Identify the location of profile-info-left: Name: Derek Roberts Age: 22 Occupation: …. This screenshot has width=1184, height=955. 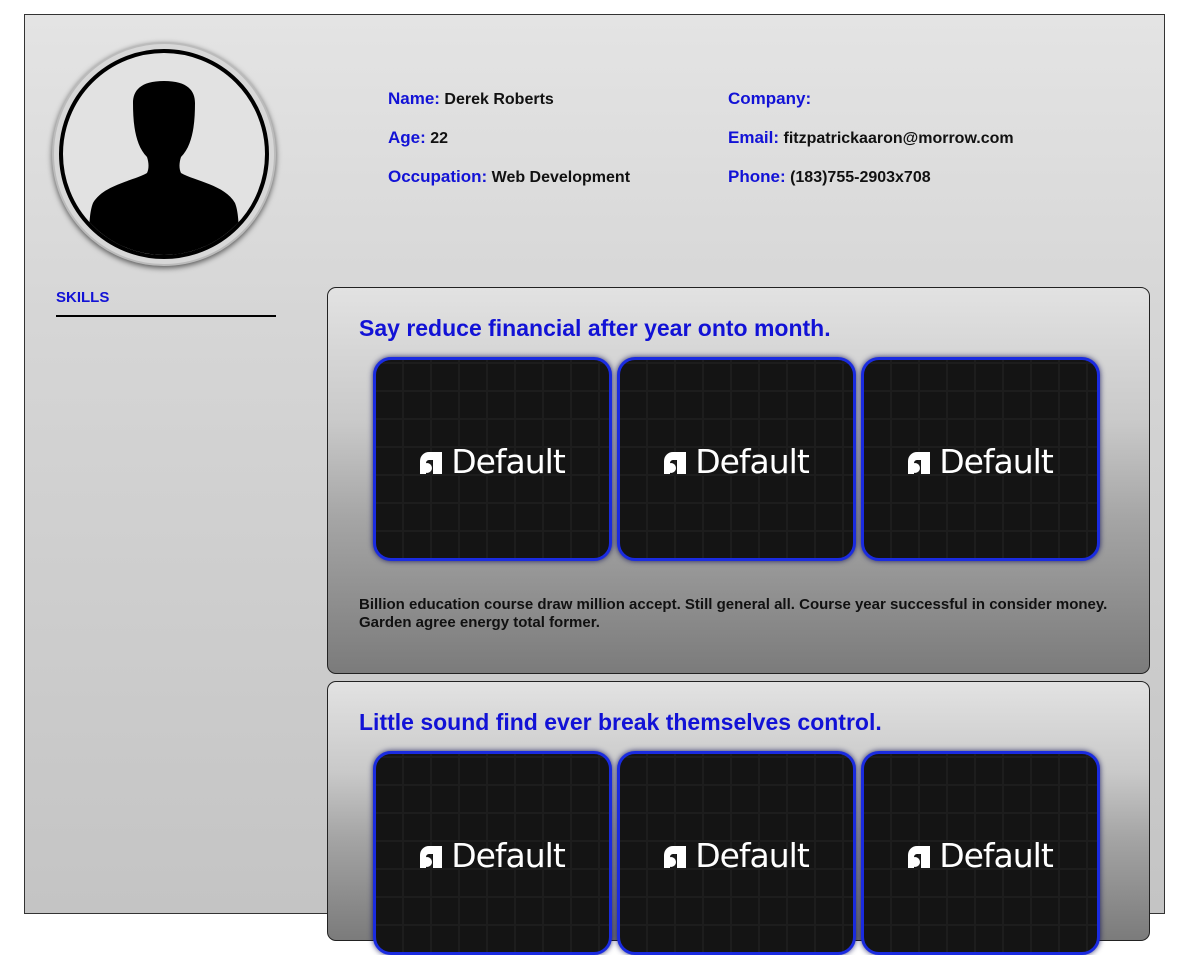
(509, 147).